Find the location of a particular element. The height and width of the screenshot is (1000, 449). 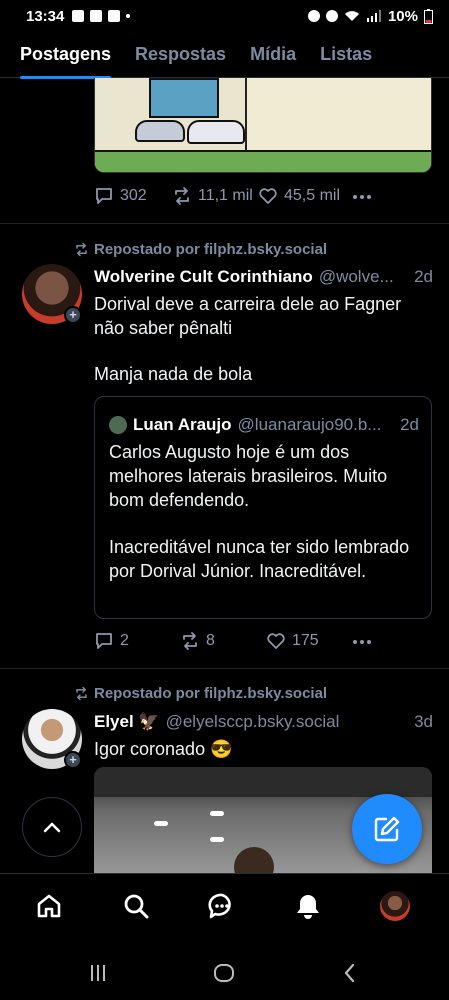

home-icon is located at coordinates (49, 906).